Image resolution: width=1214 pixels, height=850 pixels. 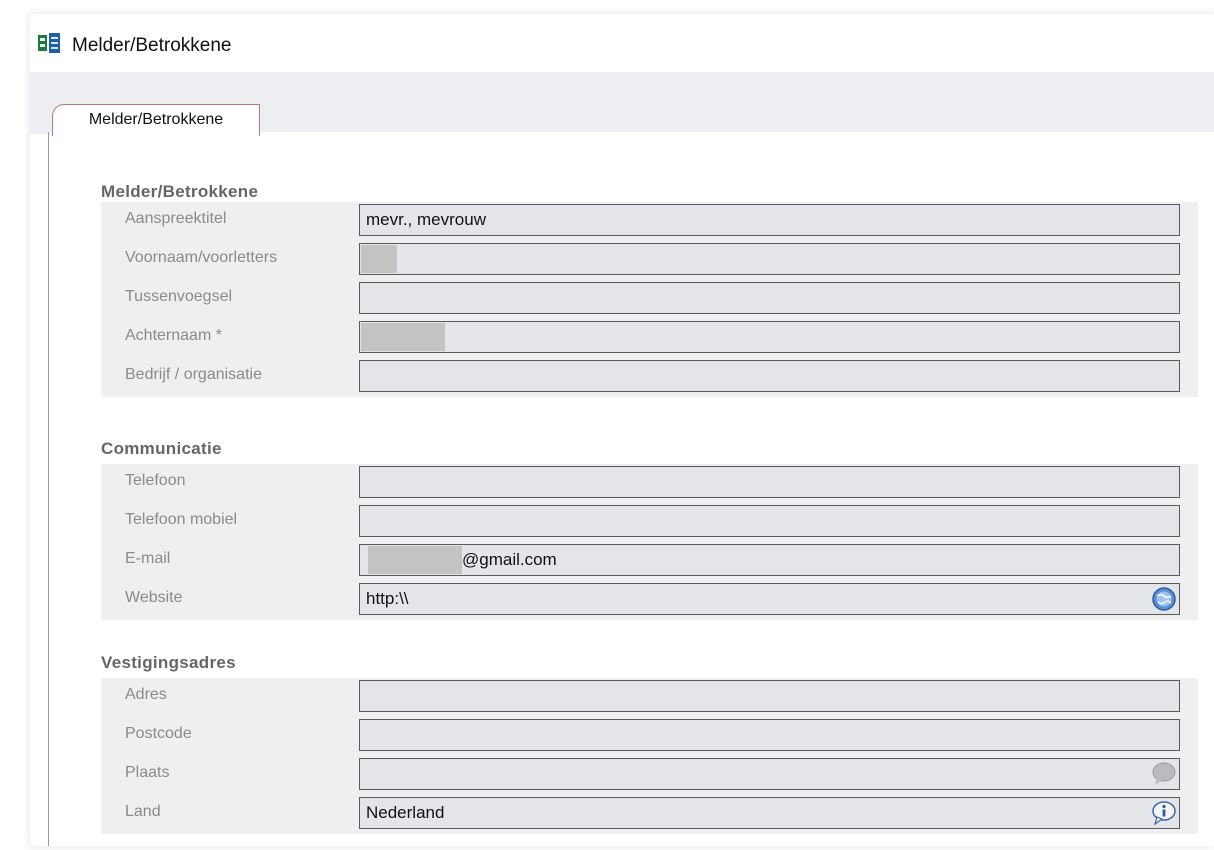 What do you see at coordinates (148, 558) in the screenshot?
I see `label-email: E-mail` at bounding box center [148, 558].